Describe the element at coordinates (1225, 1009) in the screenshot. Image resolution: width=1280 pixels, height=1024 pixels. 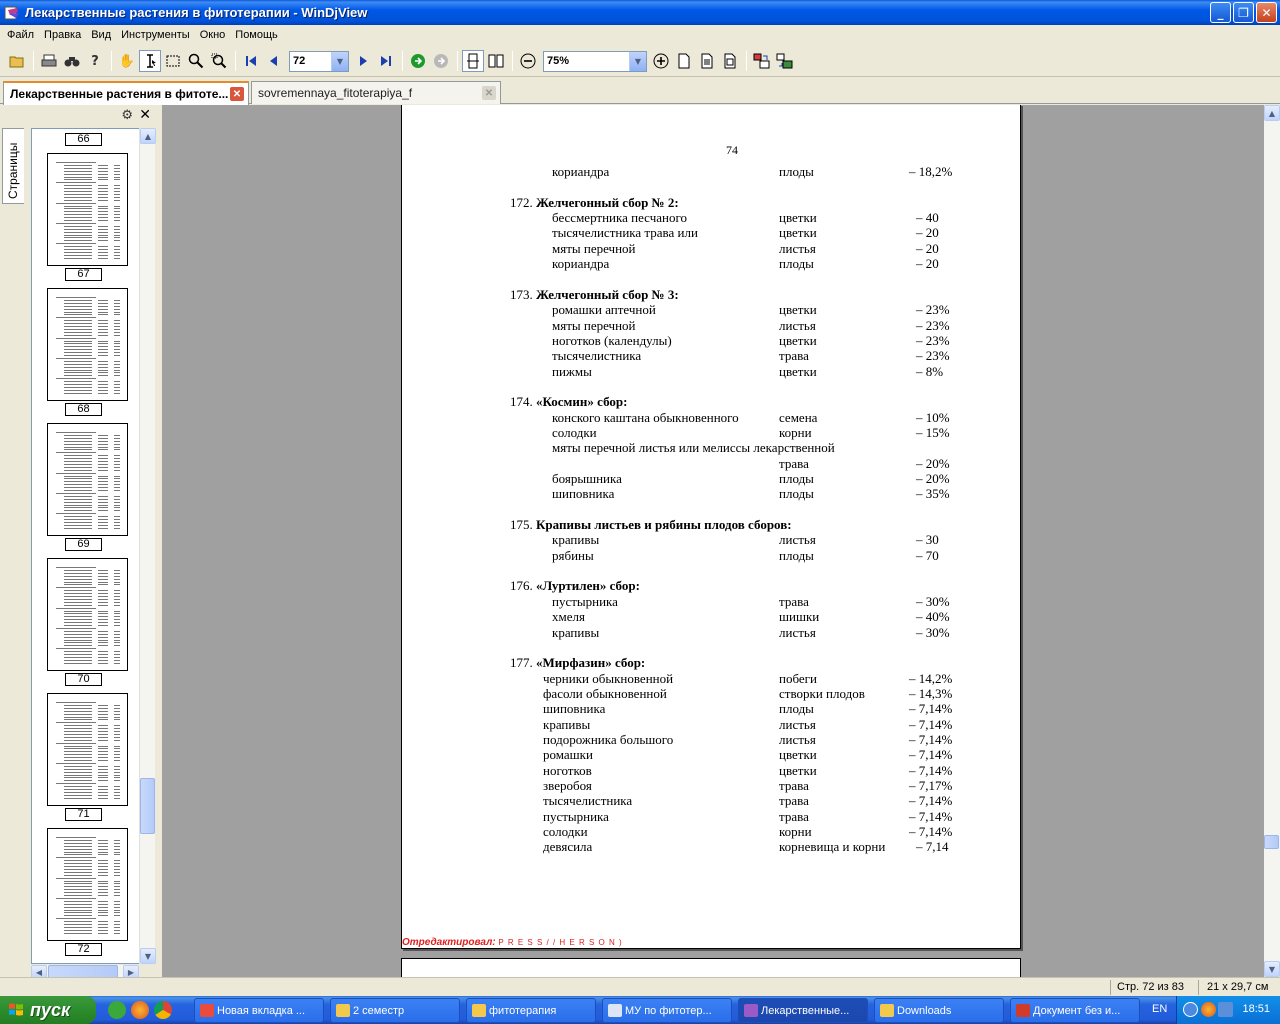
I see `network-icon` at that location.